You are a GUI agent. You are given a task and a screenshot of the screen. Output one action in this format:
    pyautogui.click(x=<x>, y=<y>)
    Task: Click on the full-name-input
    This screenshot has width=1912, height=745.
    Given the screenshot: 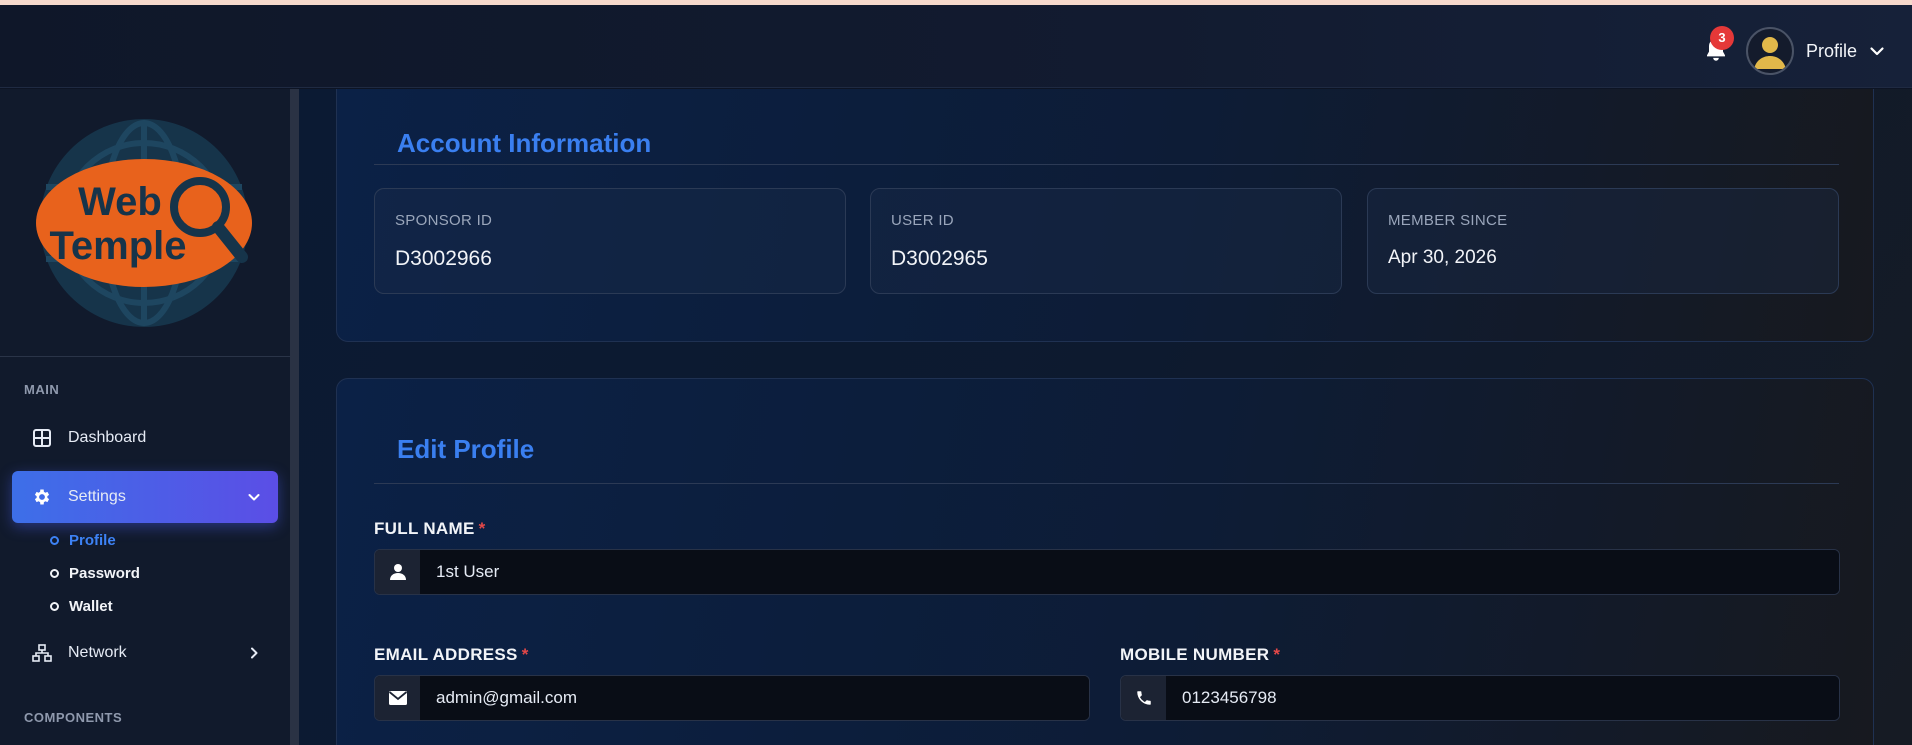 What is the action you would take?
    pyautogui.click(x=1129, y=572)
    